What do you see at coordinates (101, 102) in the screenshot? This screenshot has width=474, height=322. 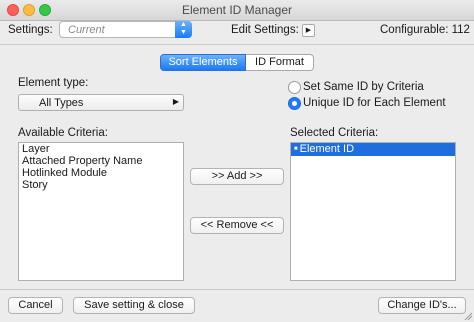 I see `element-type-popup: All Types ▶` at bounding box center [101, 102].